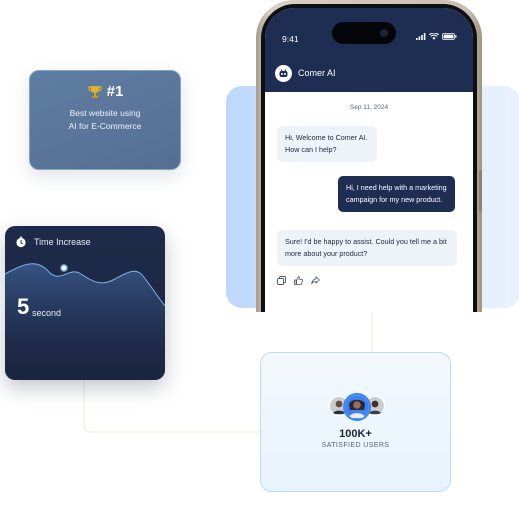  Describe the element at coordinates (281, 280) in the screenshot. I see `copy-icon` at that location.